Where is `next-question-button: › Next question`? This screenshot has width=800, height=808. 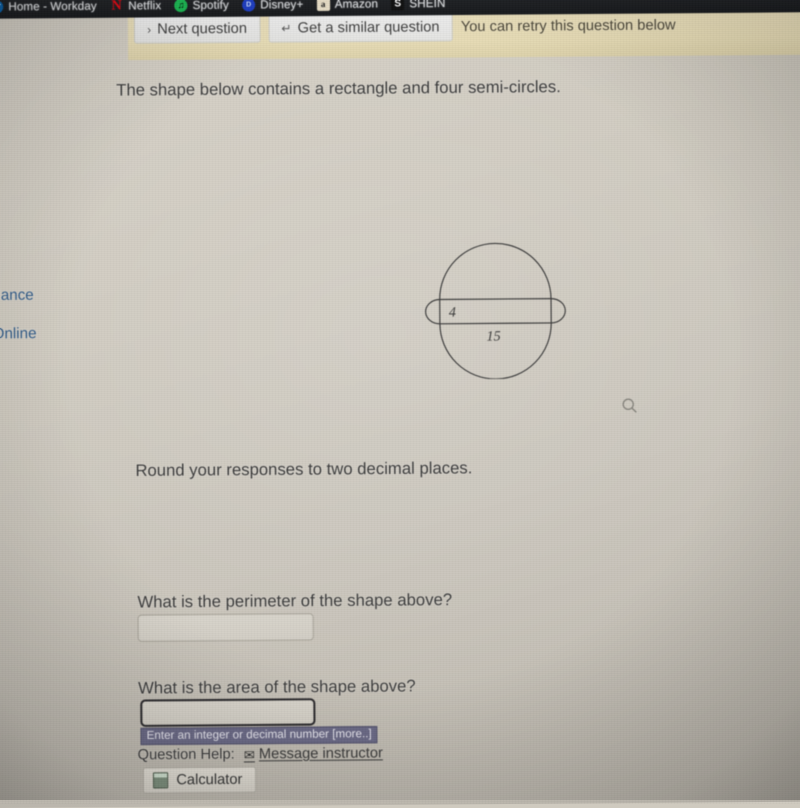
next-question-button: › Next question is located at coordinates (197, 29).